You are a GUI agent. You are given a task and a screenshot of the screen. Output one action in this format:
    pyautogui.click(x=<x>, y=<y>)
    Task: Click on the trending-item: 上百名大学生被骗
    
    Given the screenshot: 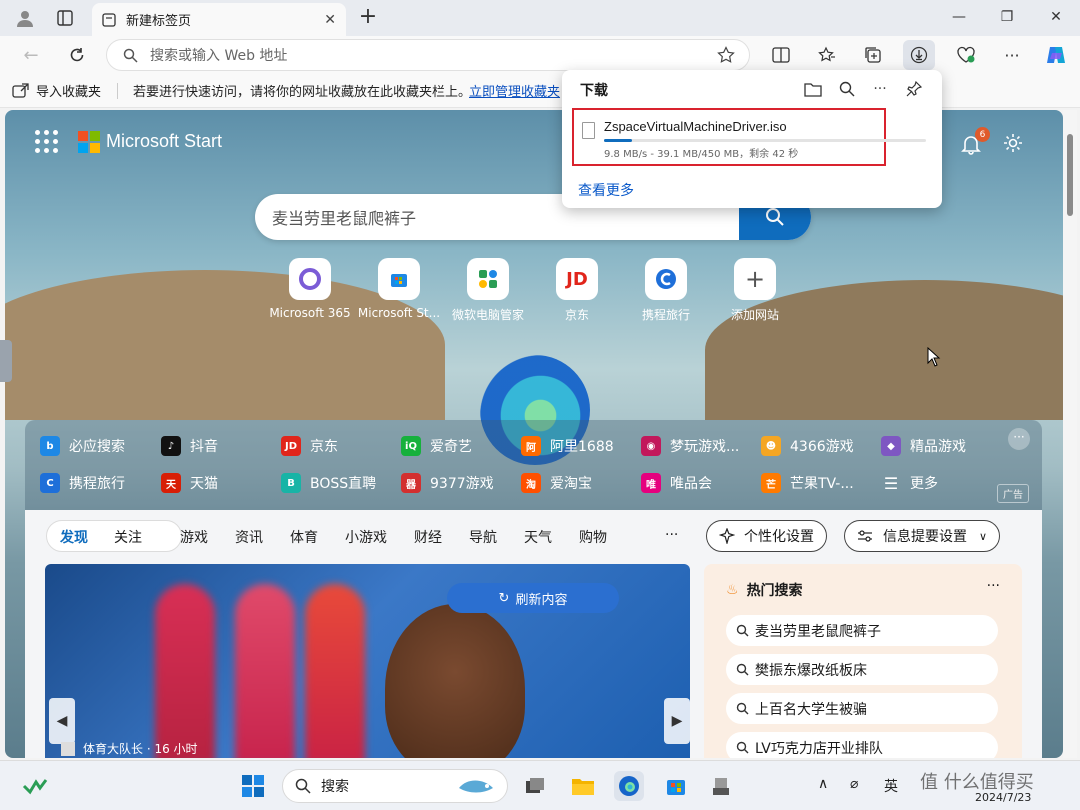 What is the action you would take?
    pyautogui.click(x=862, y=708)
    